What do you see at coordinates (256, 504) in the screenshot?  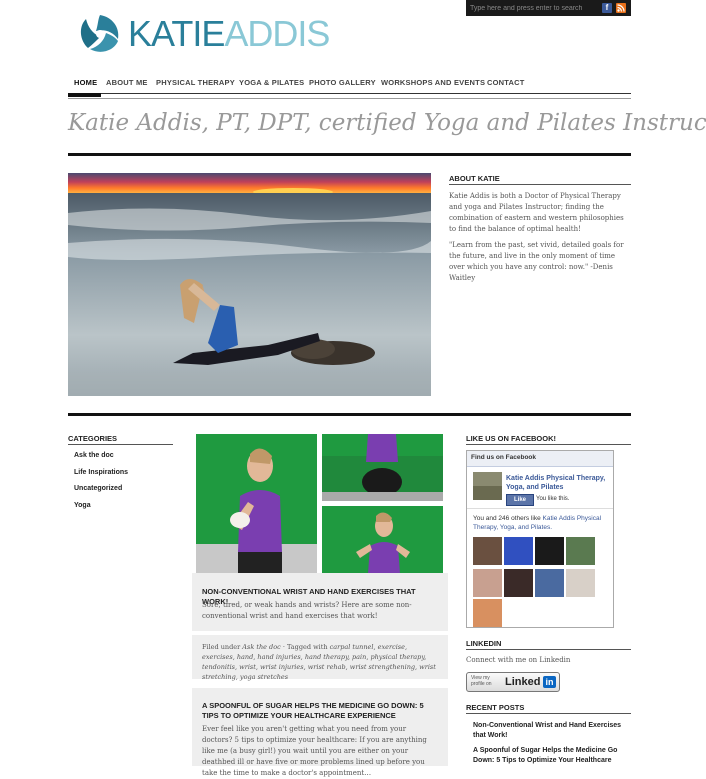 I see `post-image-wrist-stretch` at bounding box center [256, 504].